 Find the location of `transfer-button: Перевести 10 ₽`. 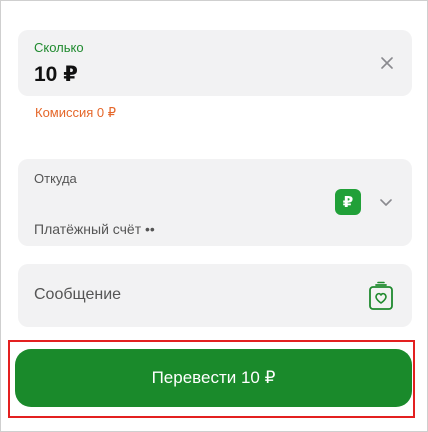

transfer-button: Перевести 10 ₽ is located at coordinates (213, 378).